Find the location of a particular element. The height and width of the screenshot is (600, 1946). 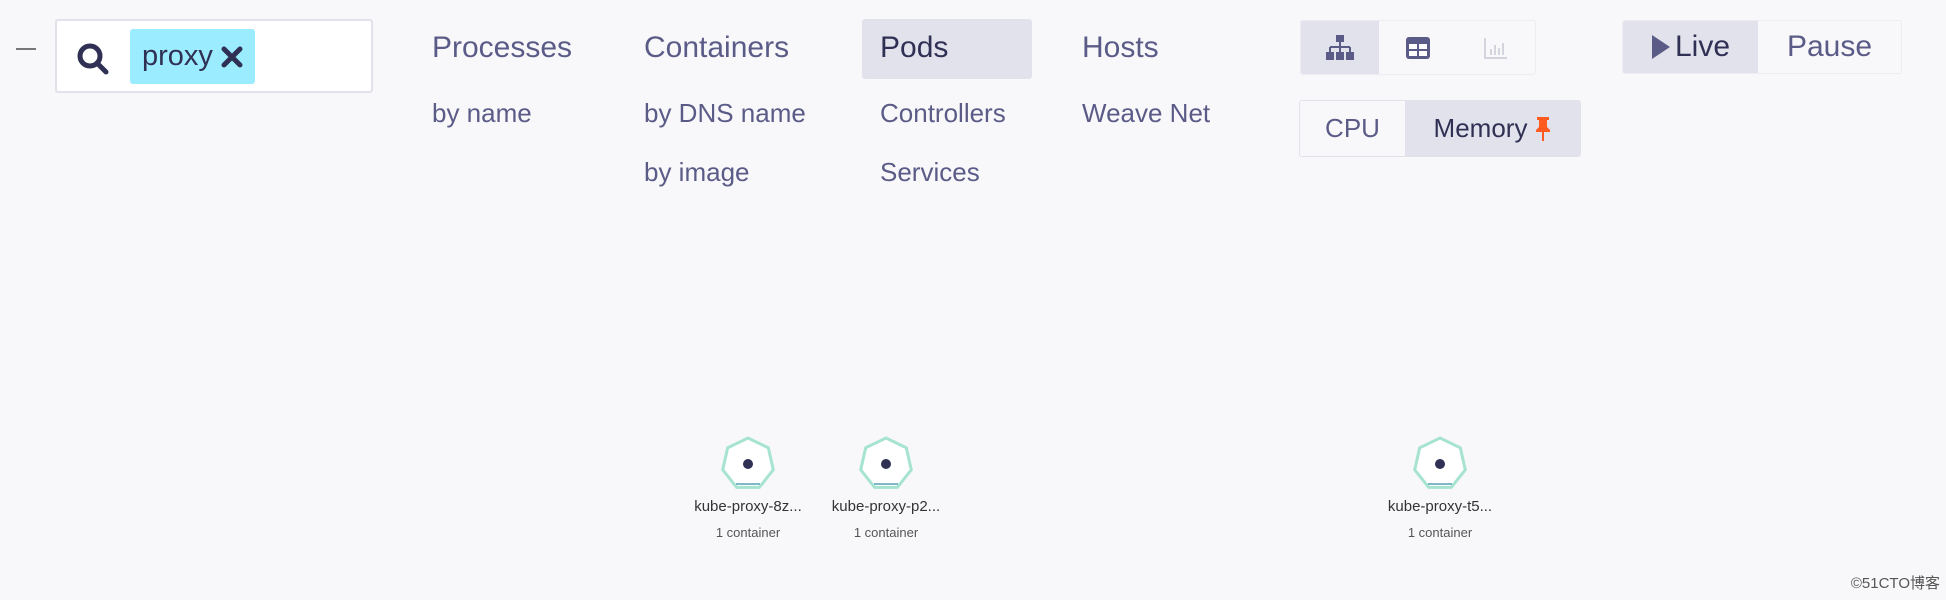

pause-label: Pause is located at coordinates (1829, 46).